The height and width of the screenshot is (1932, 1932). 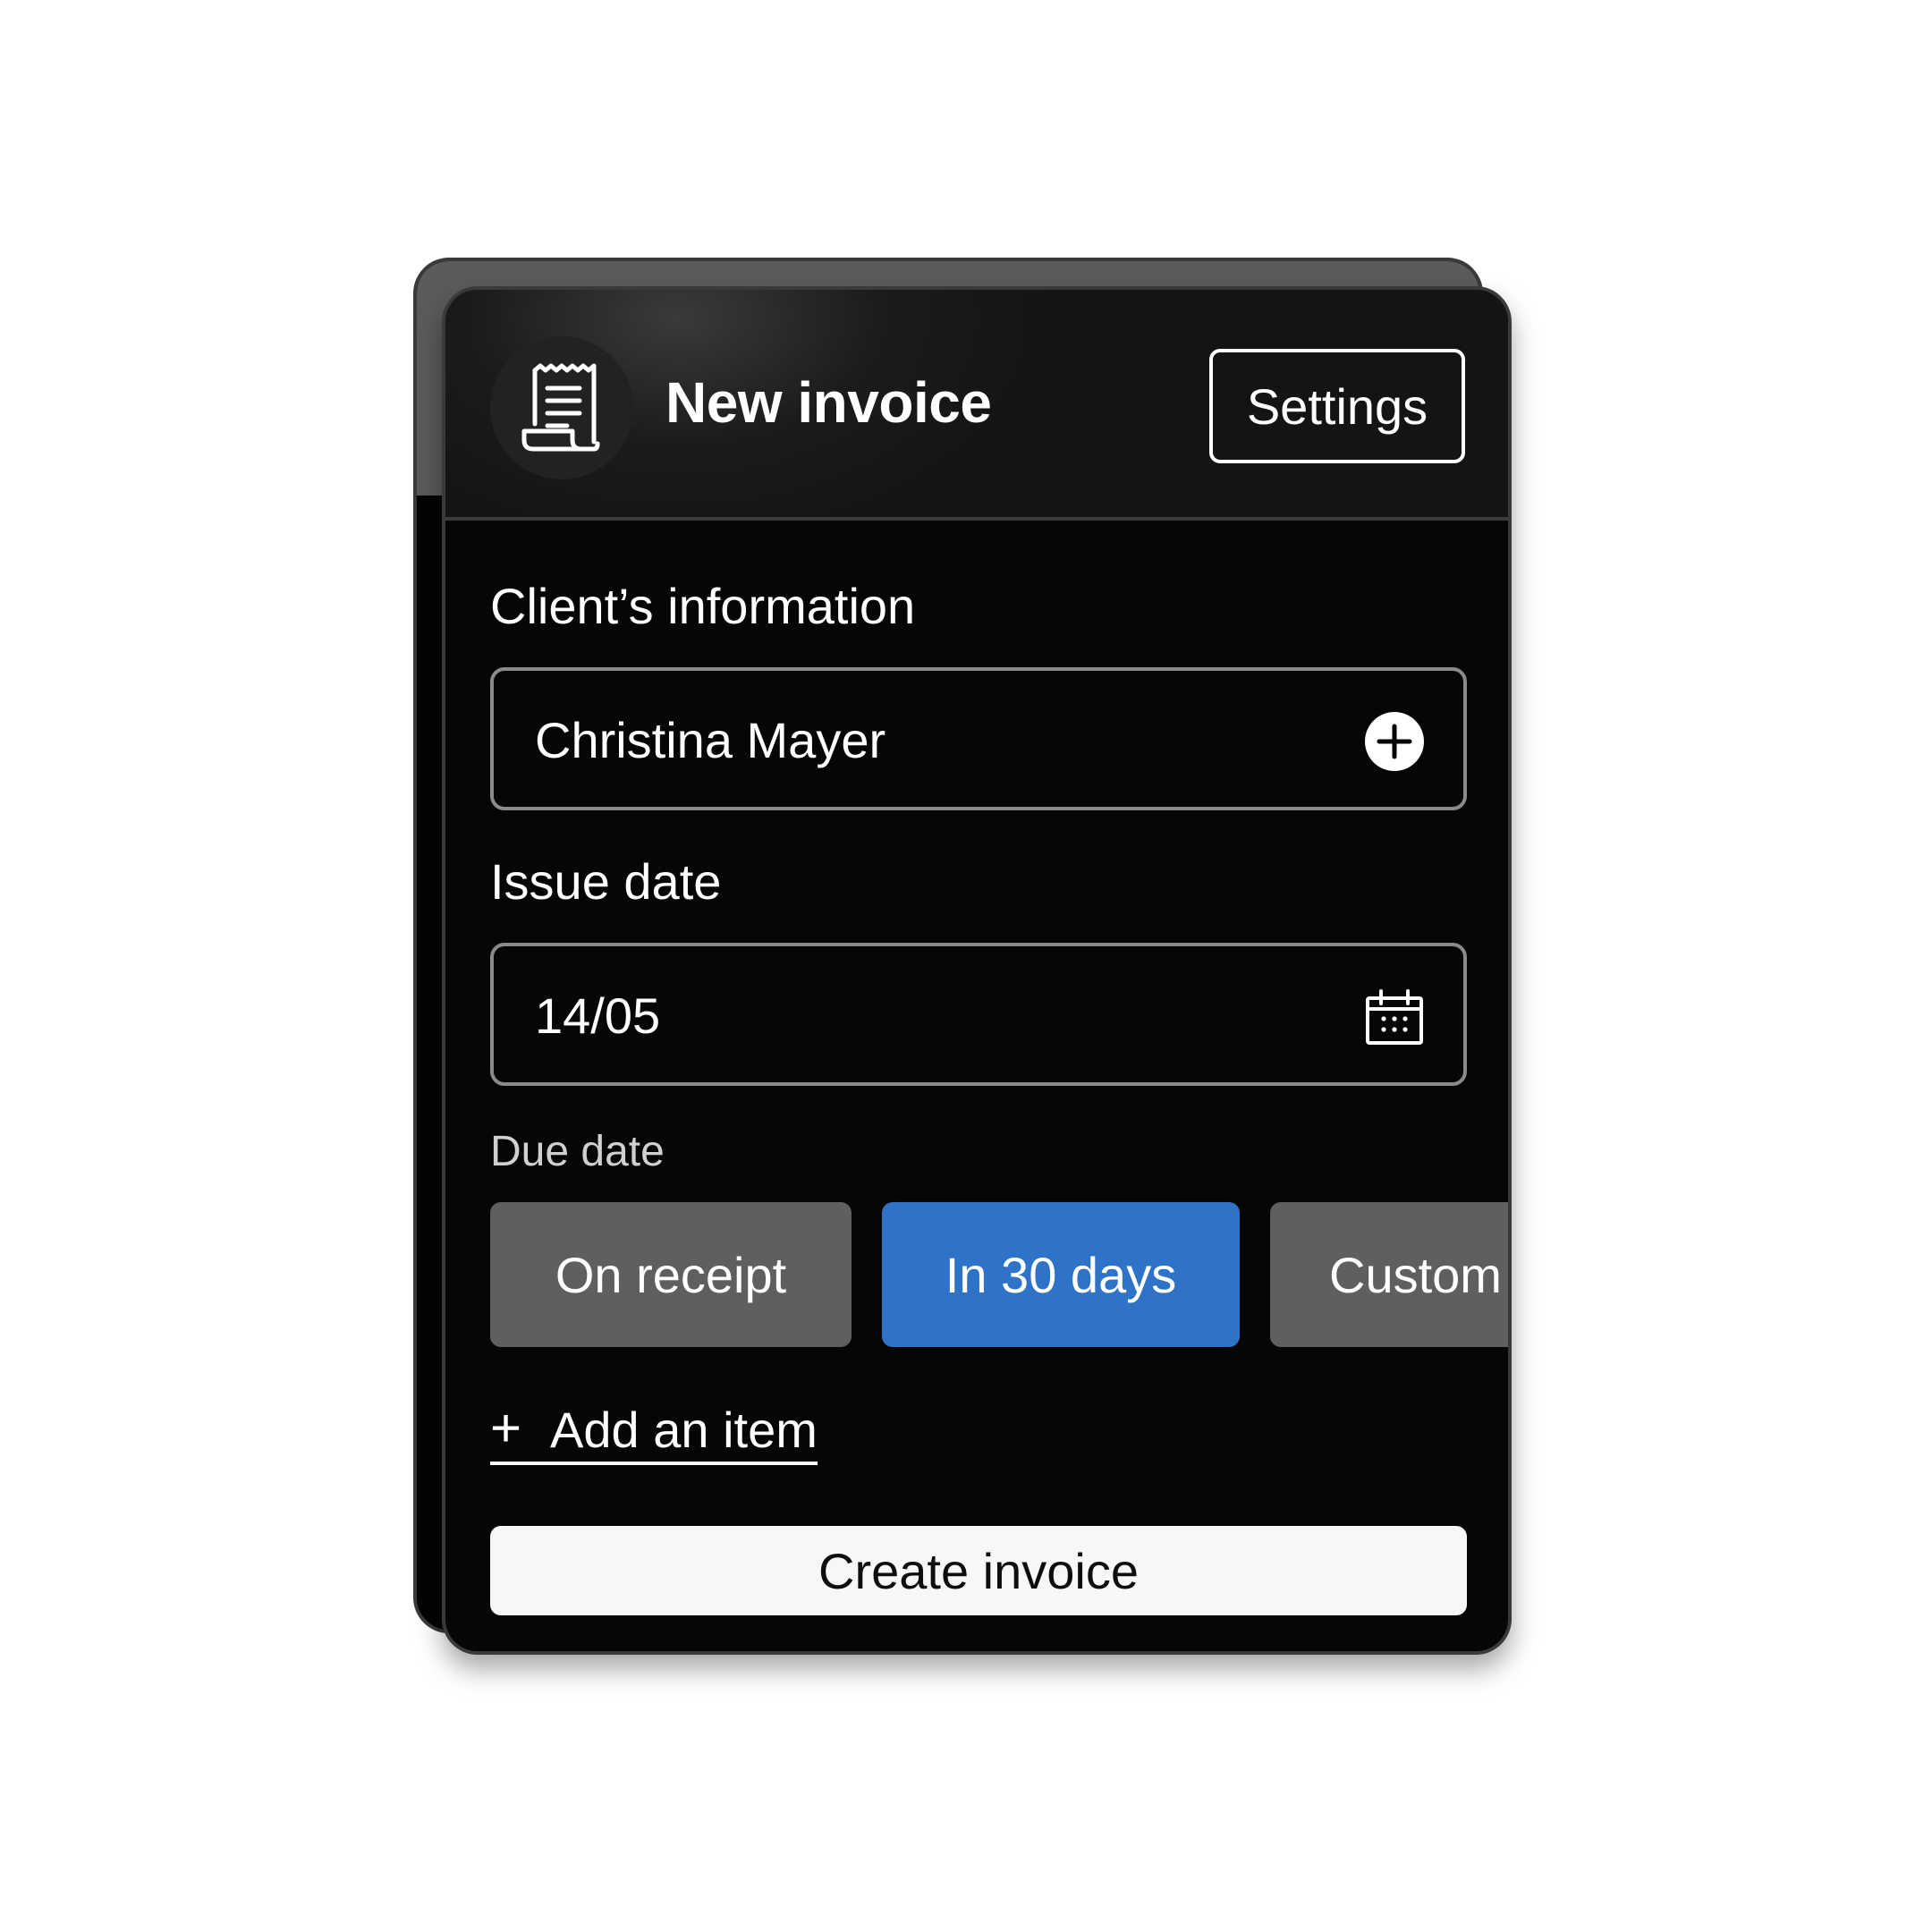 What do you see at coordinates (561, 407) in the screenshot?
I see `receipt-icon` at bounding box center [561, 407].